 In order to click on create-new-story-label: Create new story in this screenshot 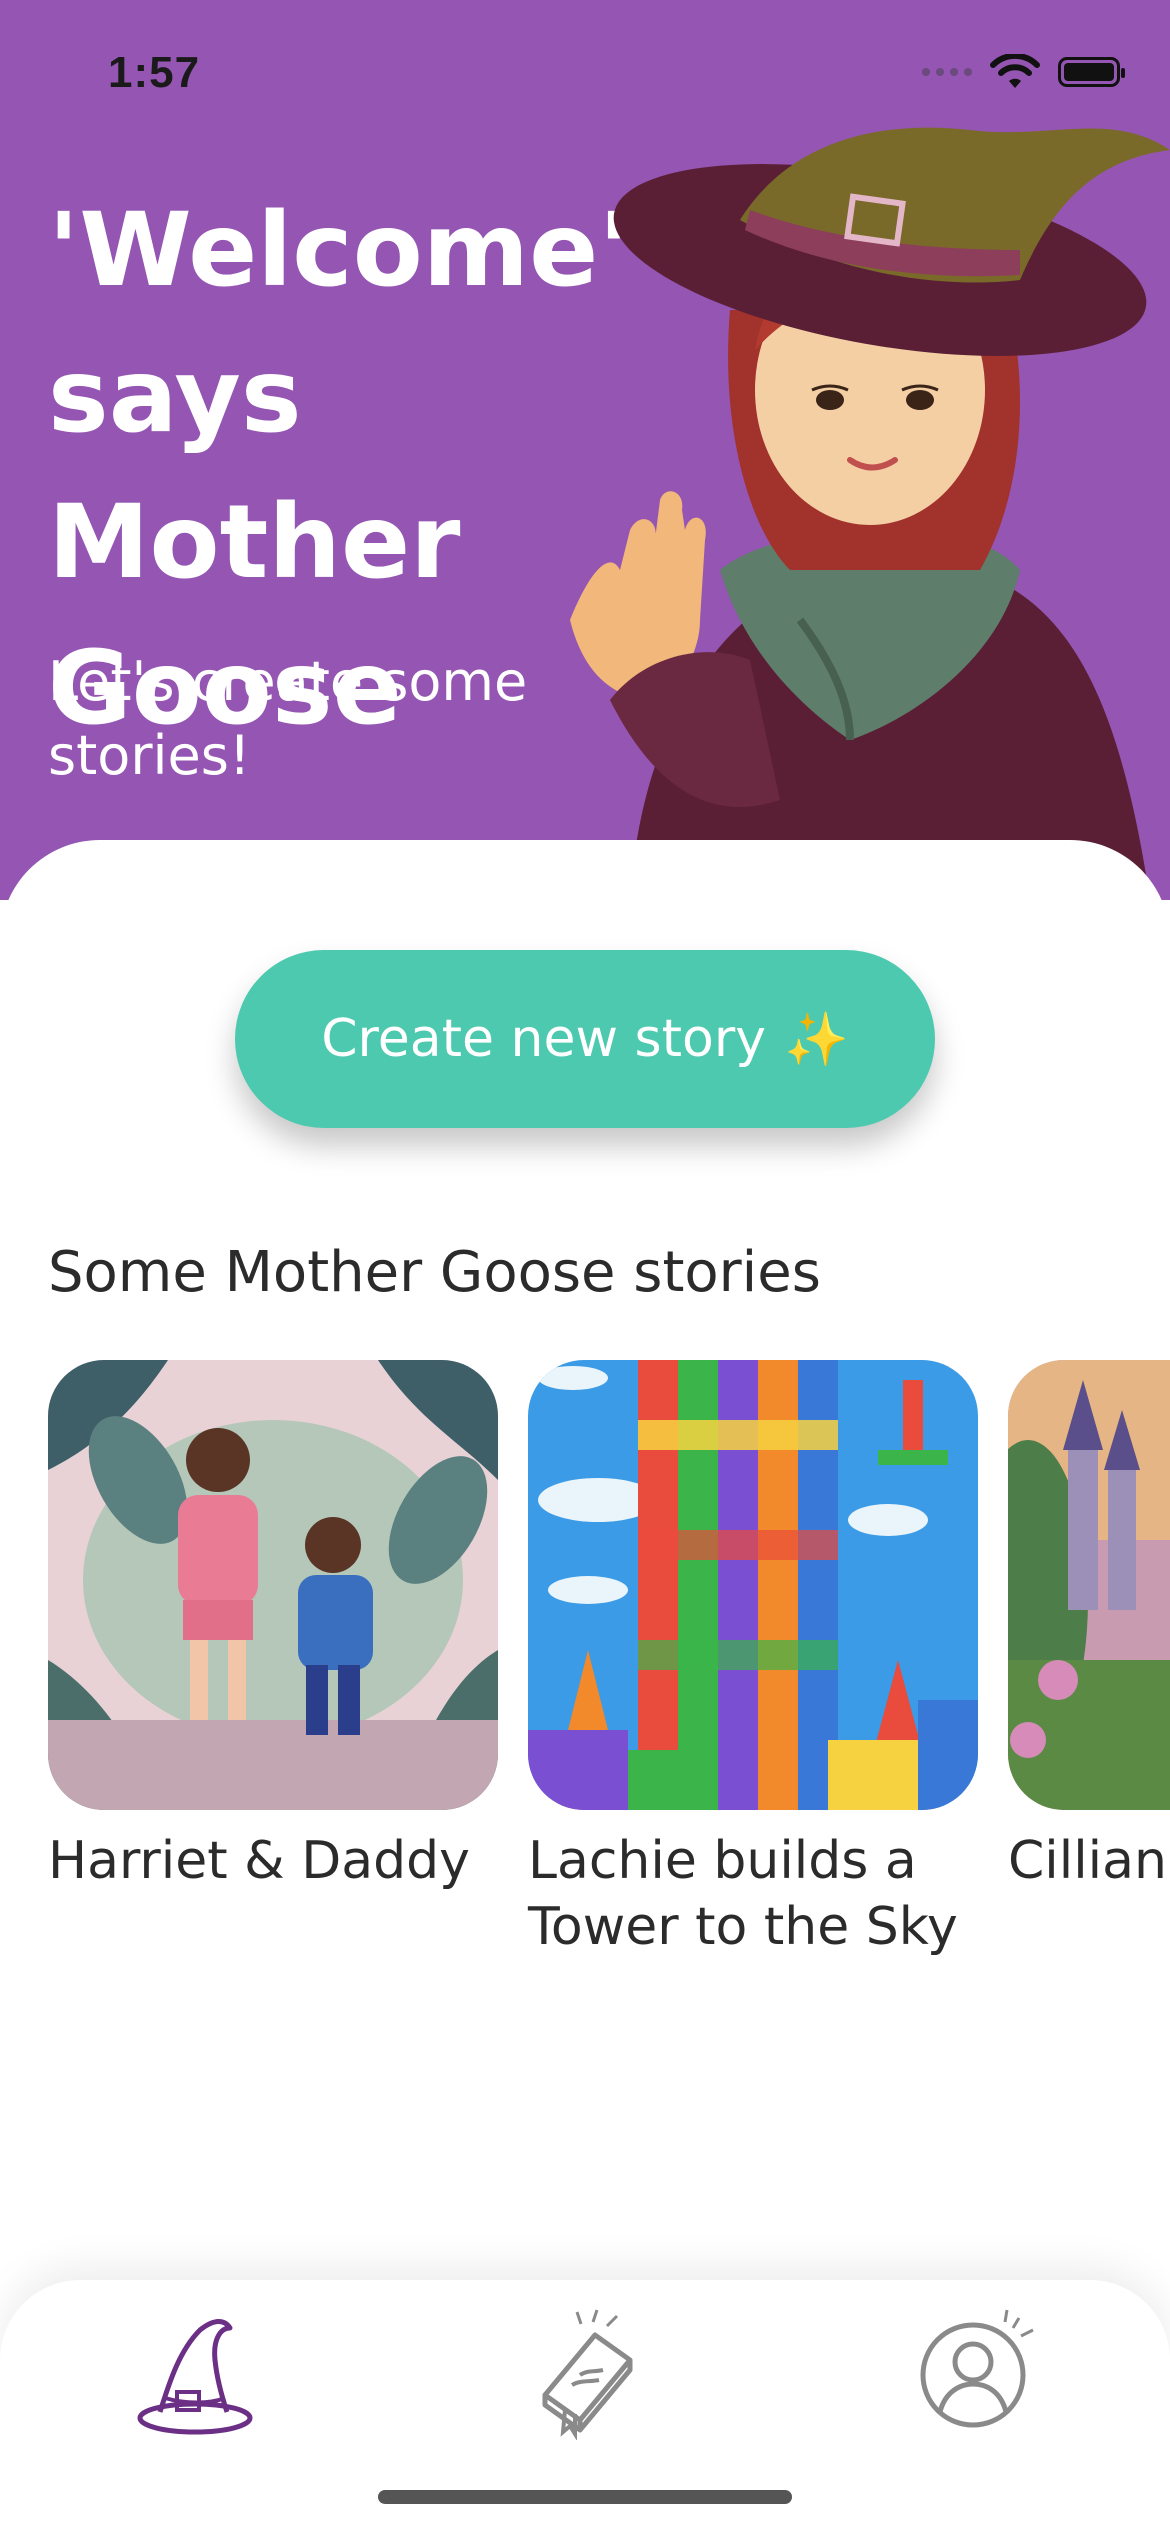, I will do `click(544, 1039)`.